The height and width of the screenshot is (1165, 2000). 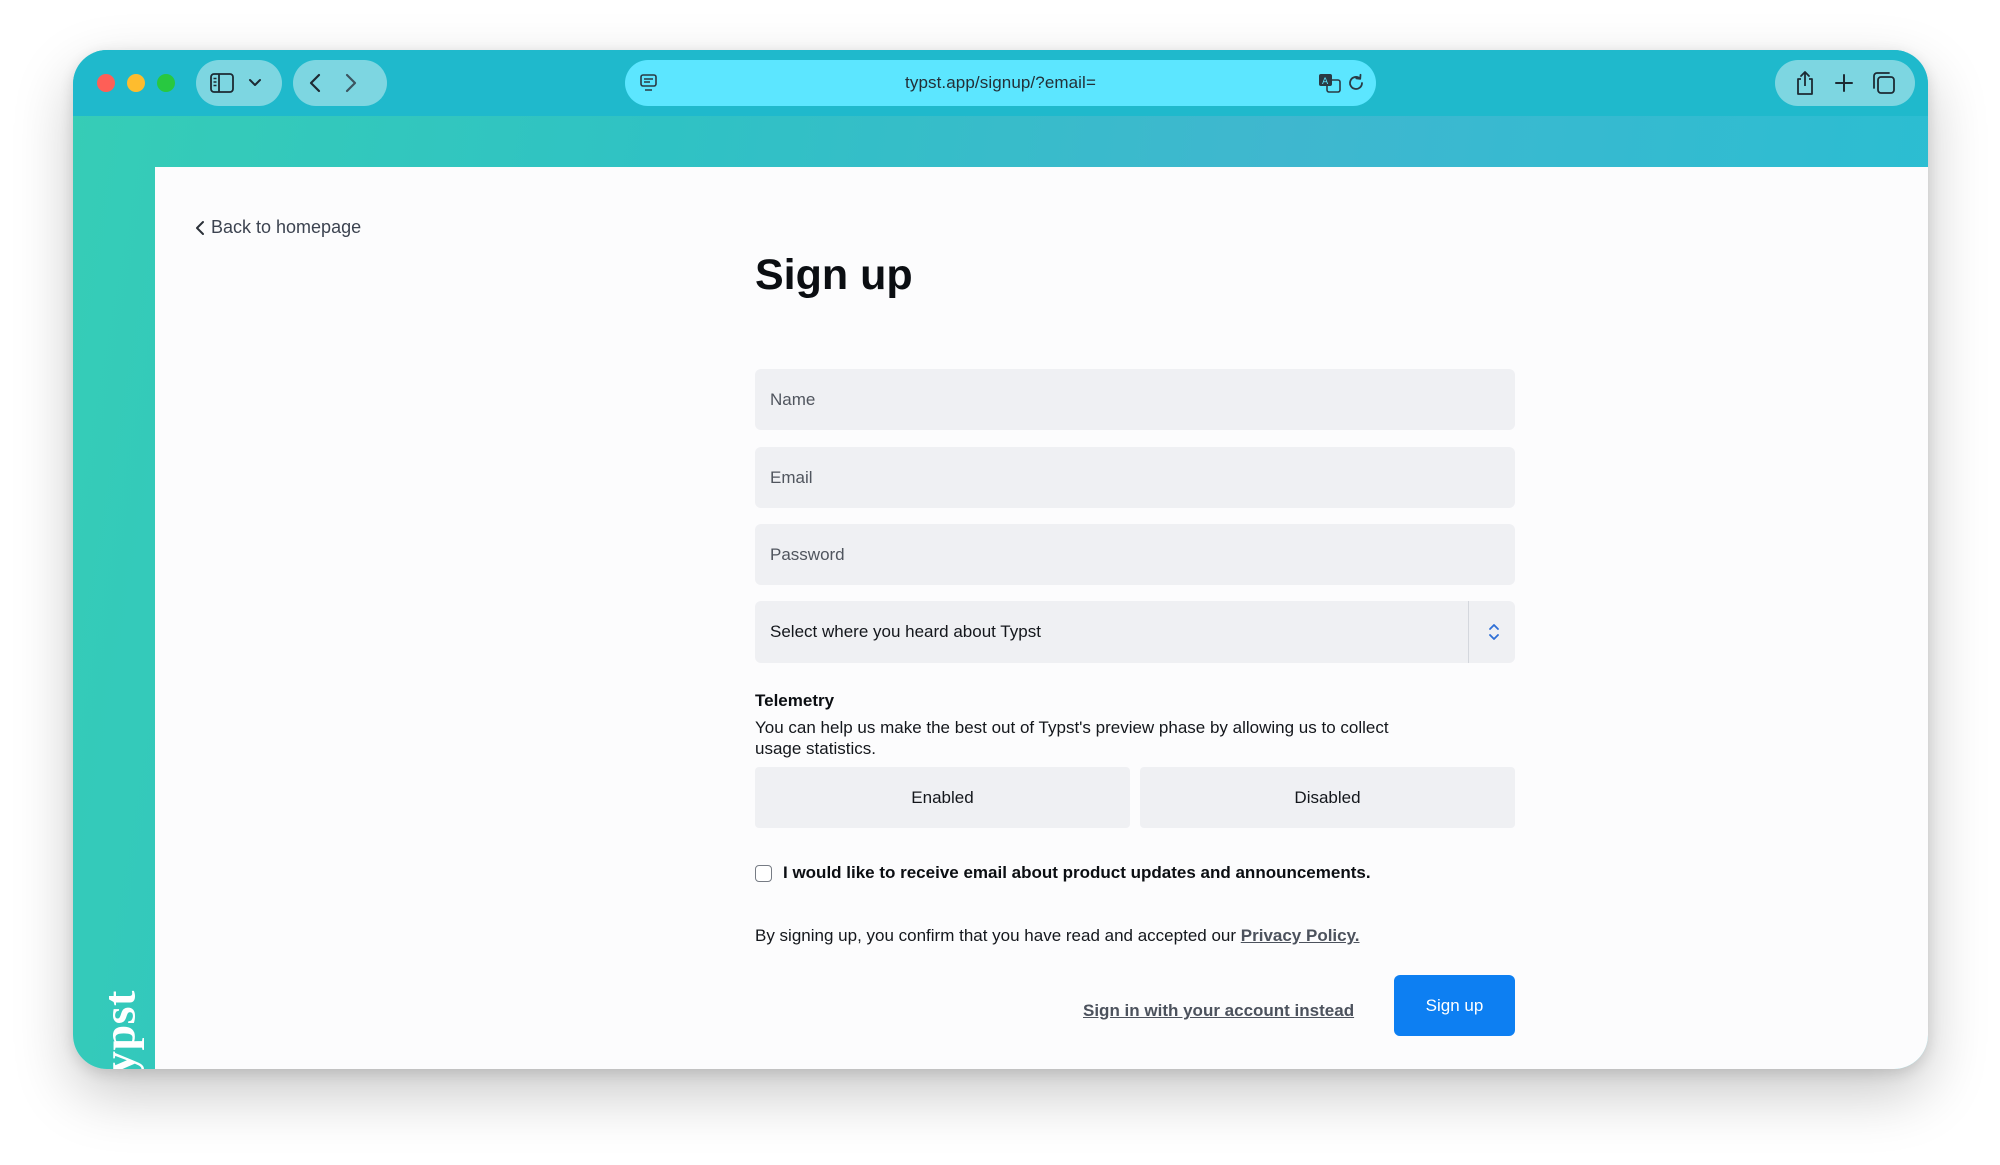 I want to click on address-bar: typst.app/signup/?email= A, so click(x=1000, y=83).